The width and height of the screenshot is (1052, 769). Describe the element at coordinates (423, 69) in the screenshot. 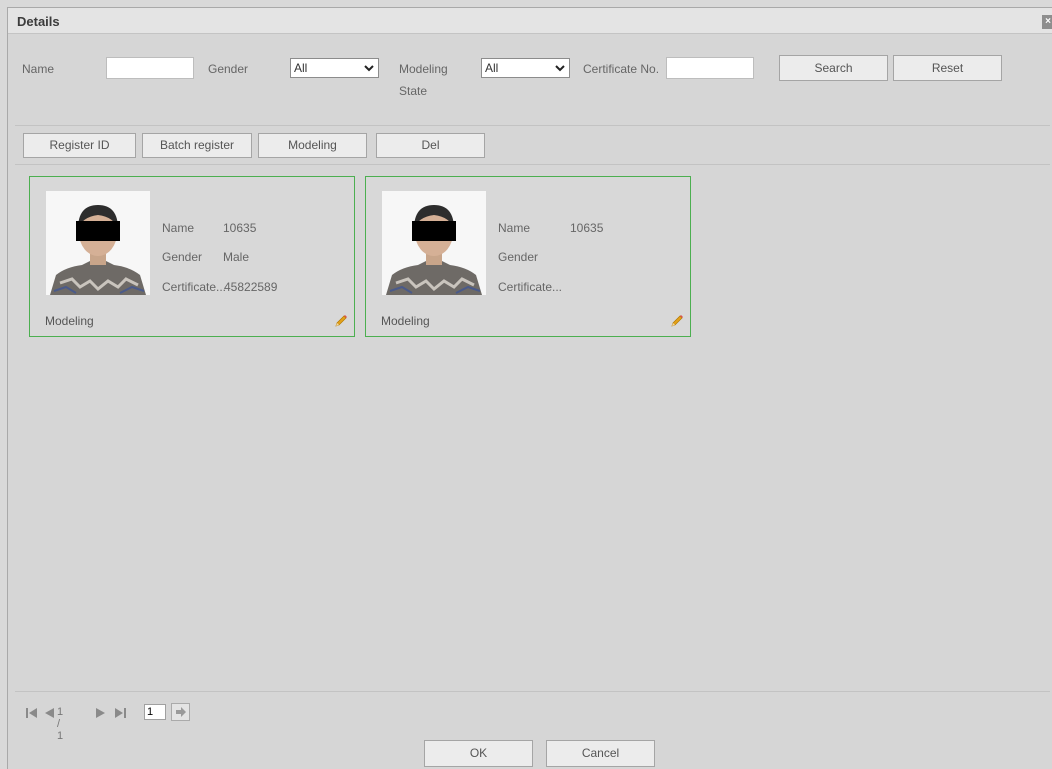

I see `modeling-state-label-line1: Modeling` at that location.